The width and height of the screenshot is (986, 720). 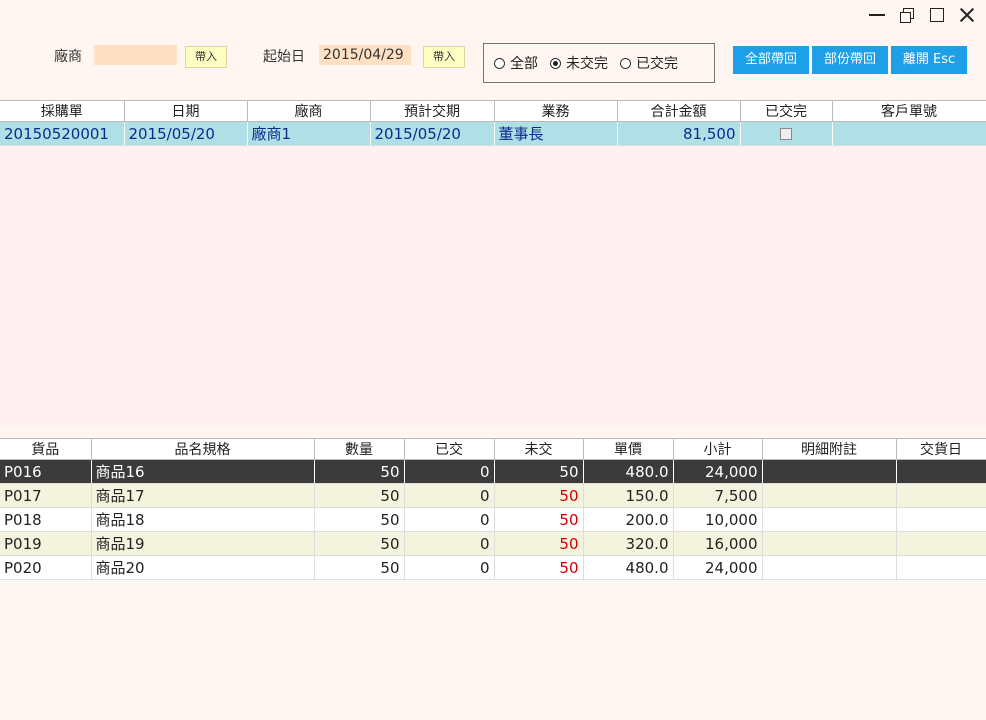 What do you see at coordinates (365, 55) in the screenshot?
I see `start-date-input: 2015/04/29` at bounding box center [365, 55].